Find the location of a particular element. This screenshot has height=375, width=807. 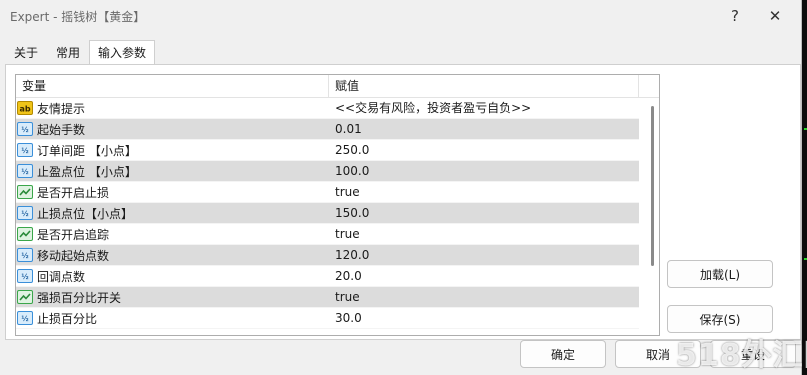

svg-text: ab is located at coordinates (24, 109).